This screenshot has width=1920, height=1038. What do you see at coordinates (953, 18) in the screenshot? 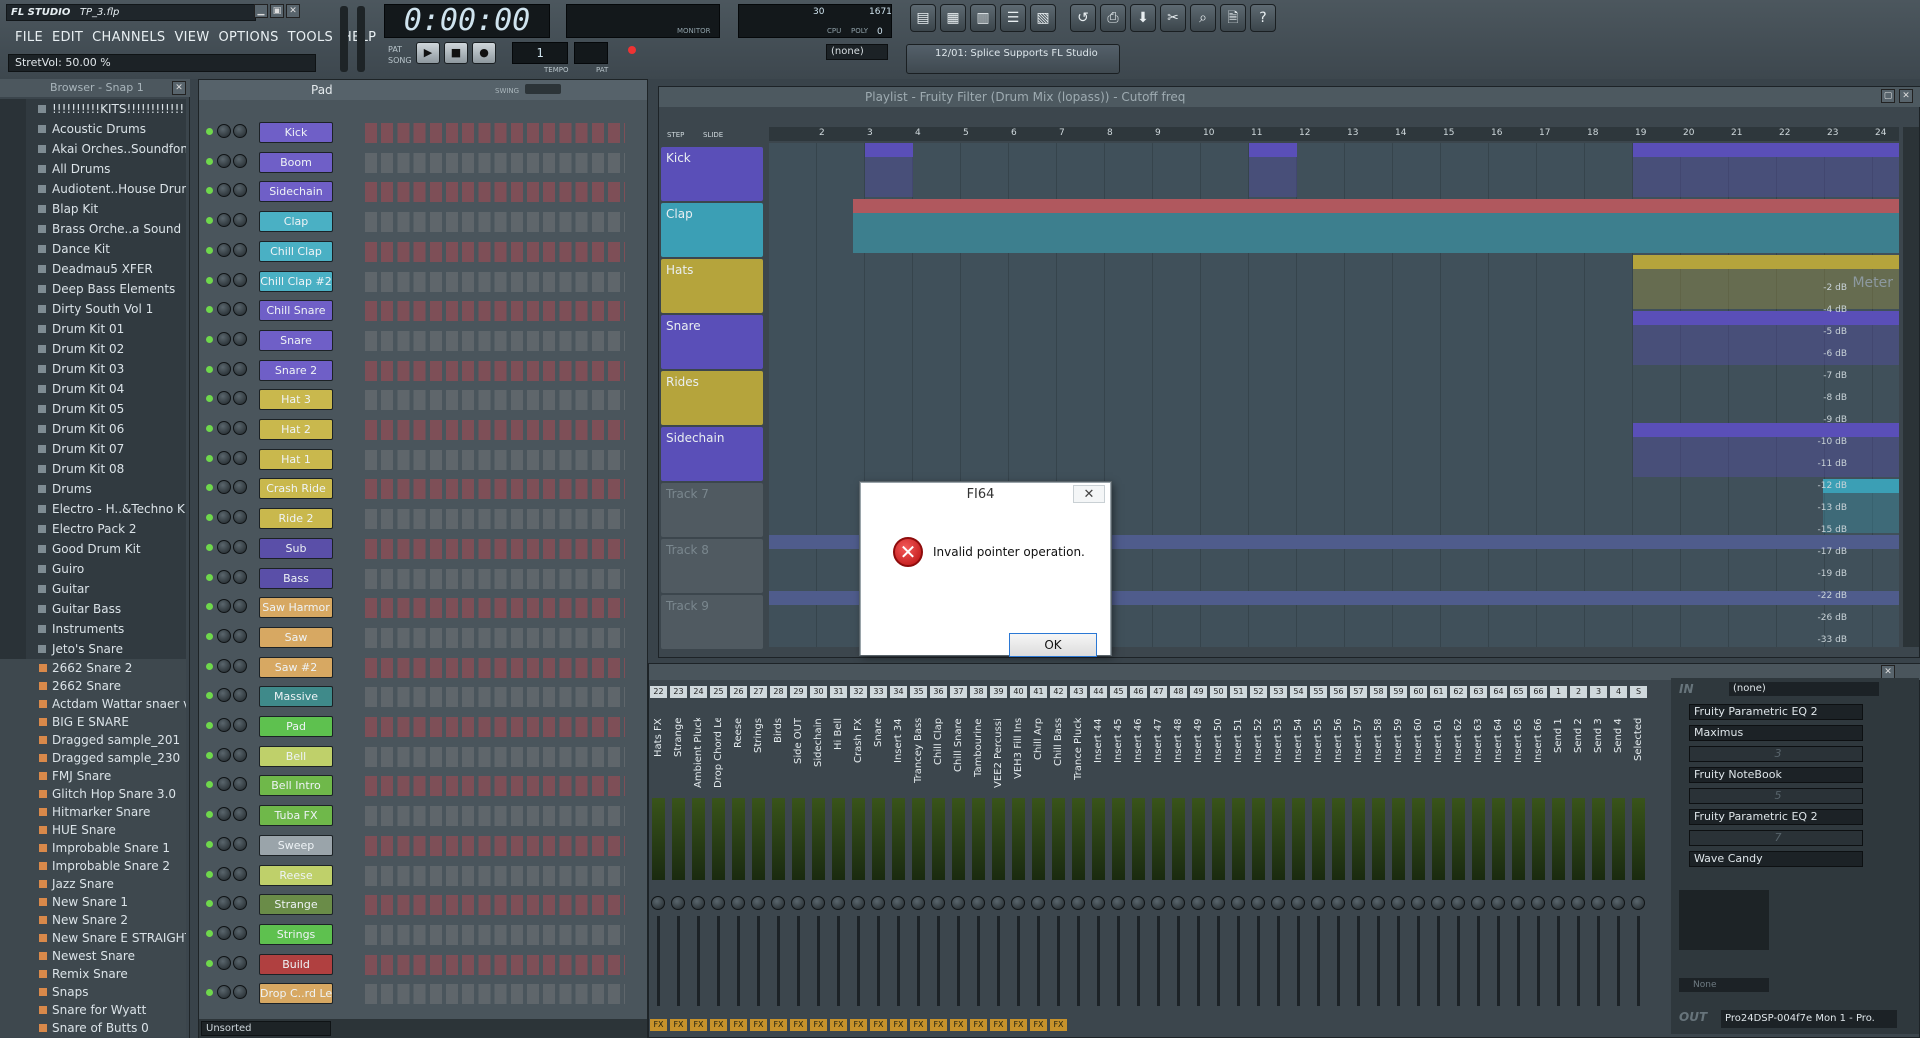
I see `step-sequencer-icon: ▦` at bounding box center [953, 18].